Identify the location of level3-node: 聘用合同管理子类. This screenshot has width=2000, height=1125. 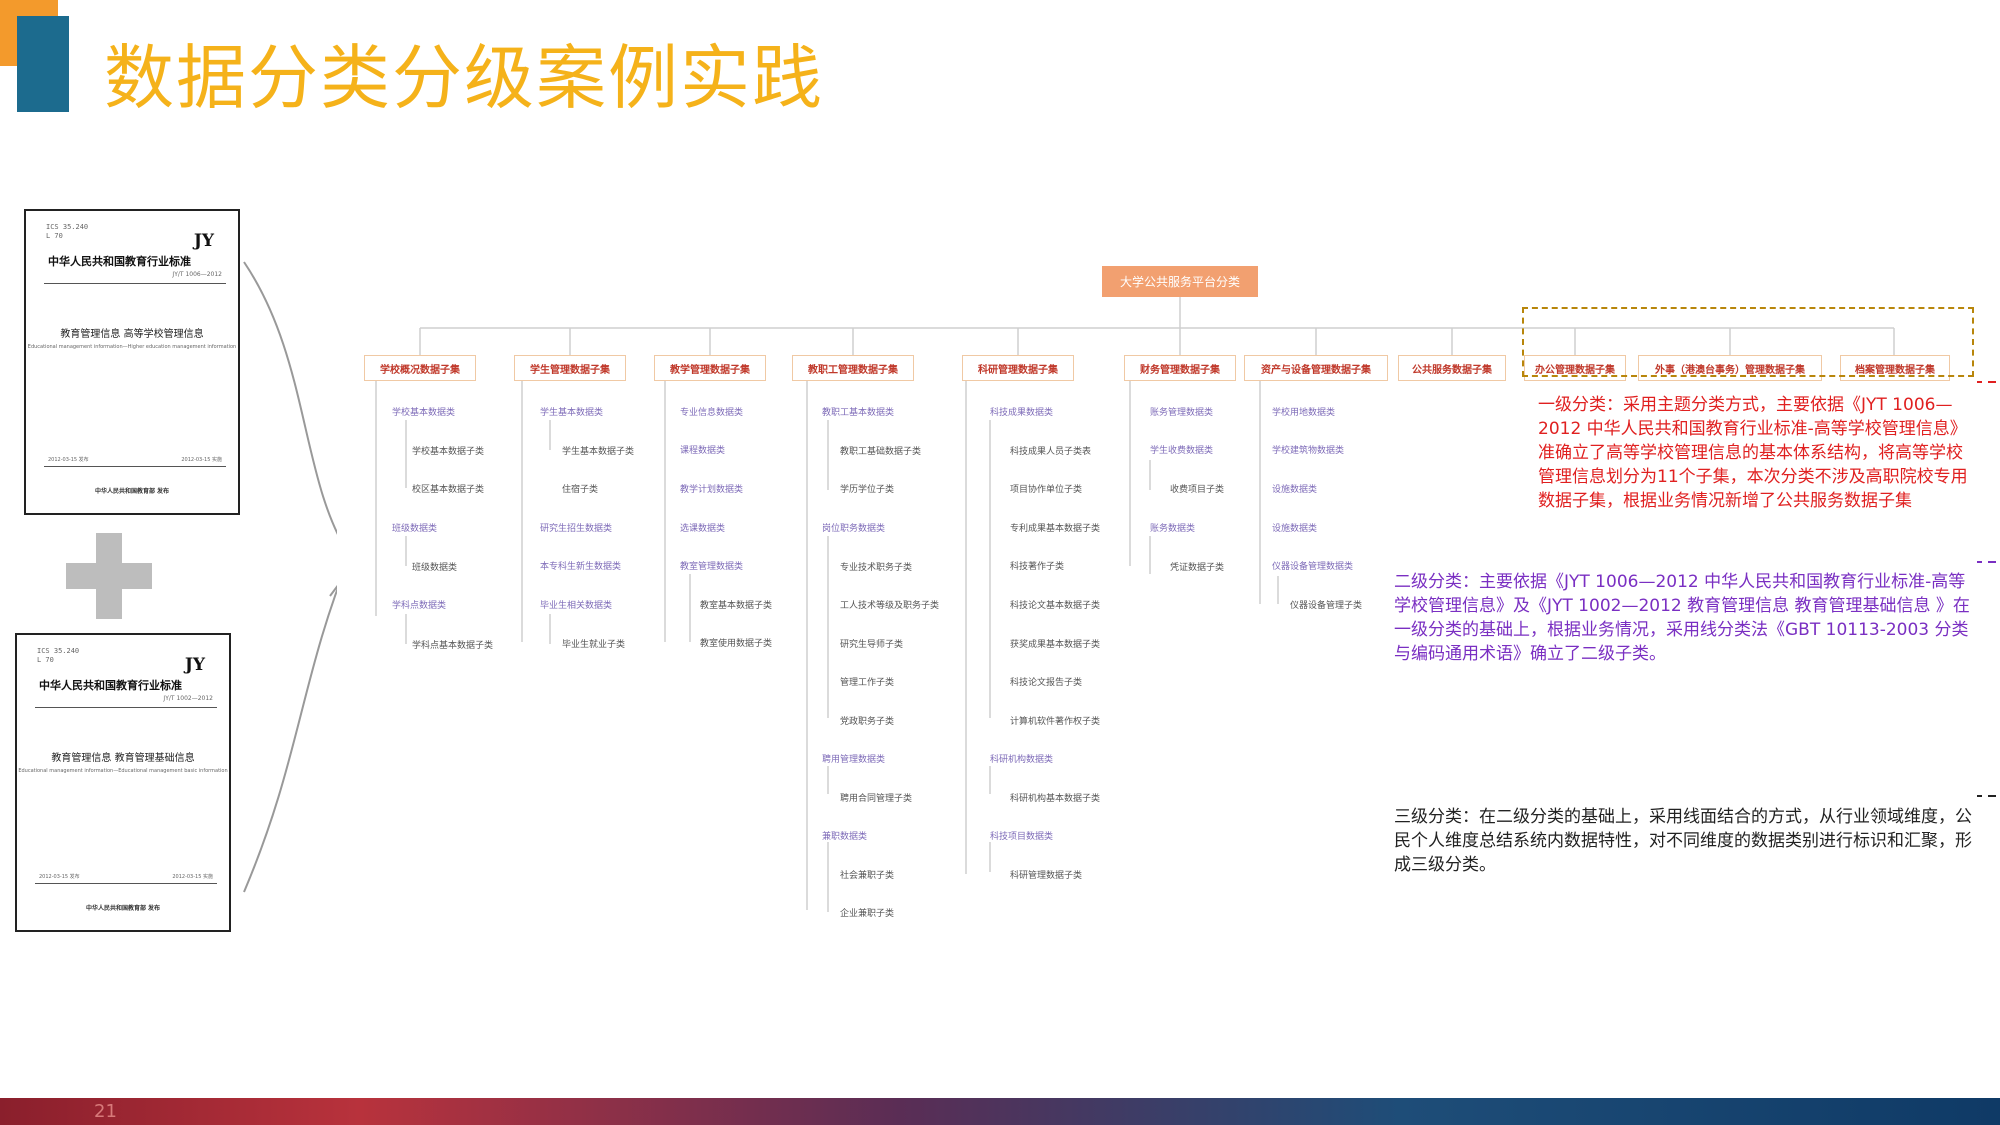
(876, 799).